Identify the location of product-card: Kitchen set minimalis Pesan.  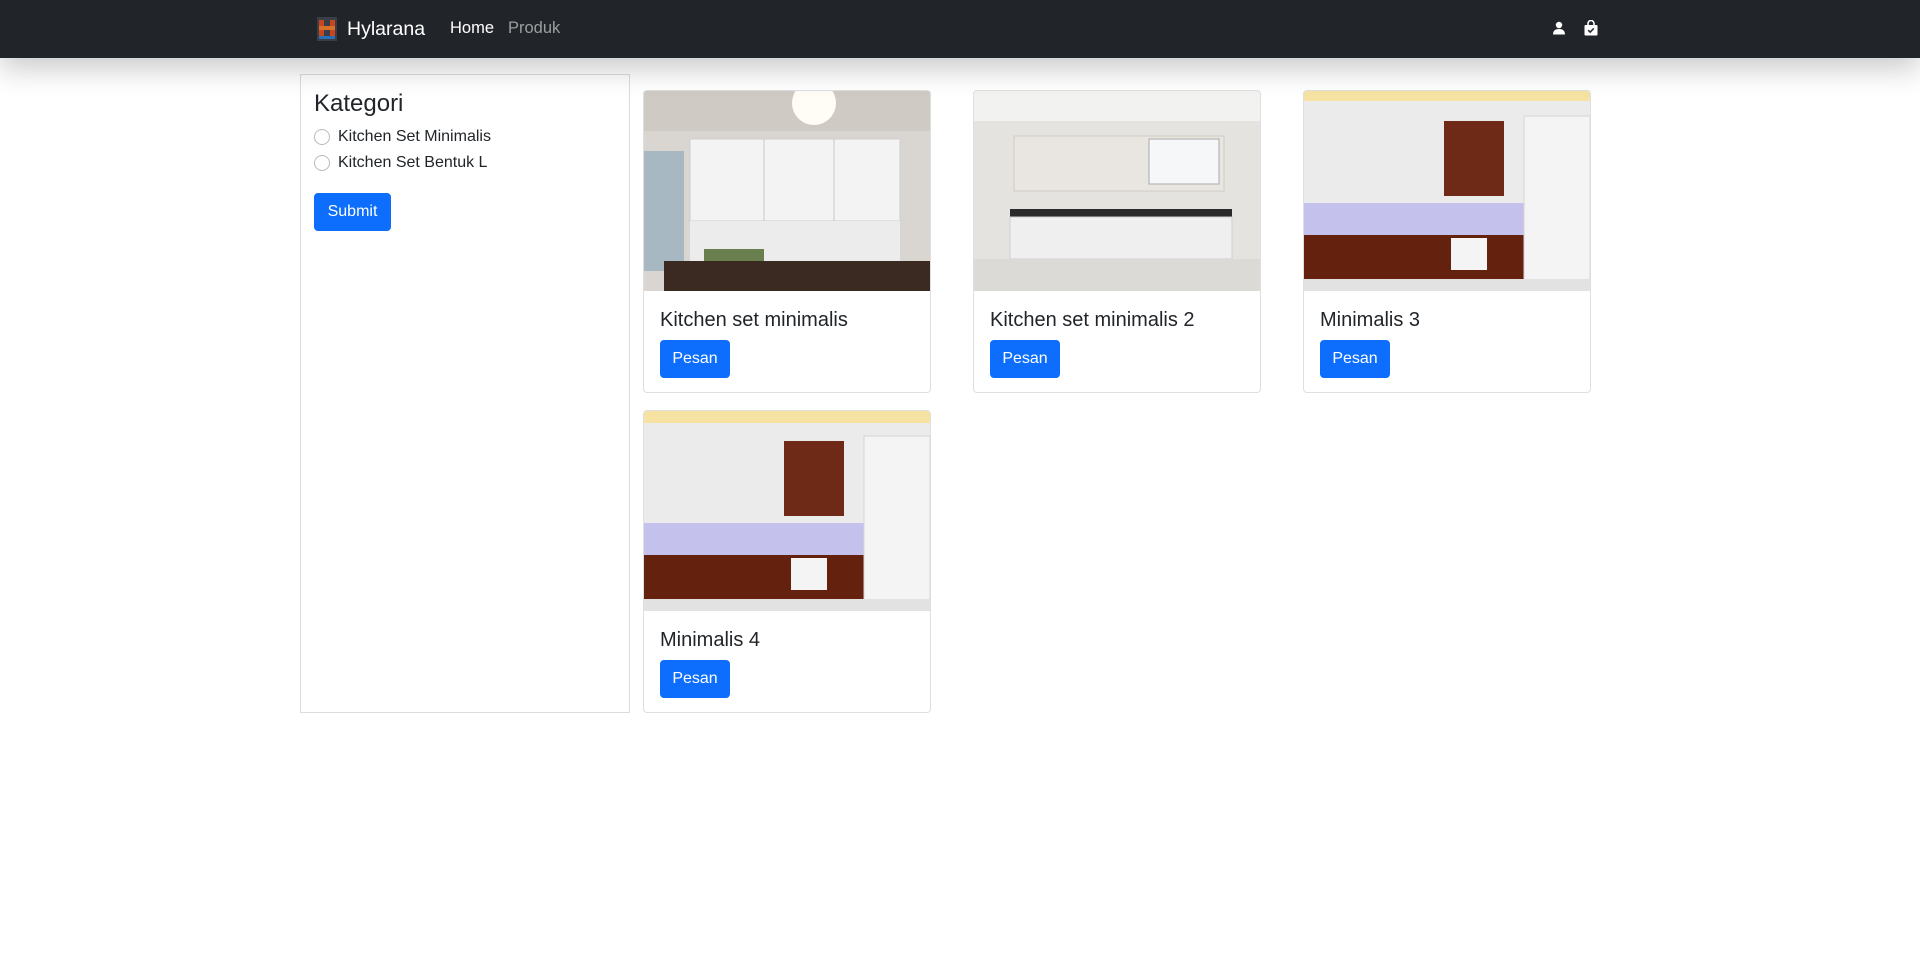
(787, 241).